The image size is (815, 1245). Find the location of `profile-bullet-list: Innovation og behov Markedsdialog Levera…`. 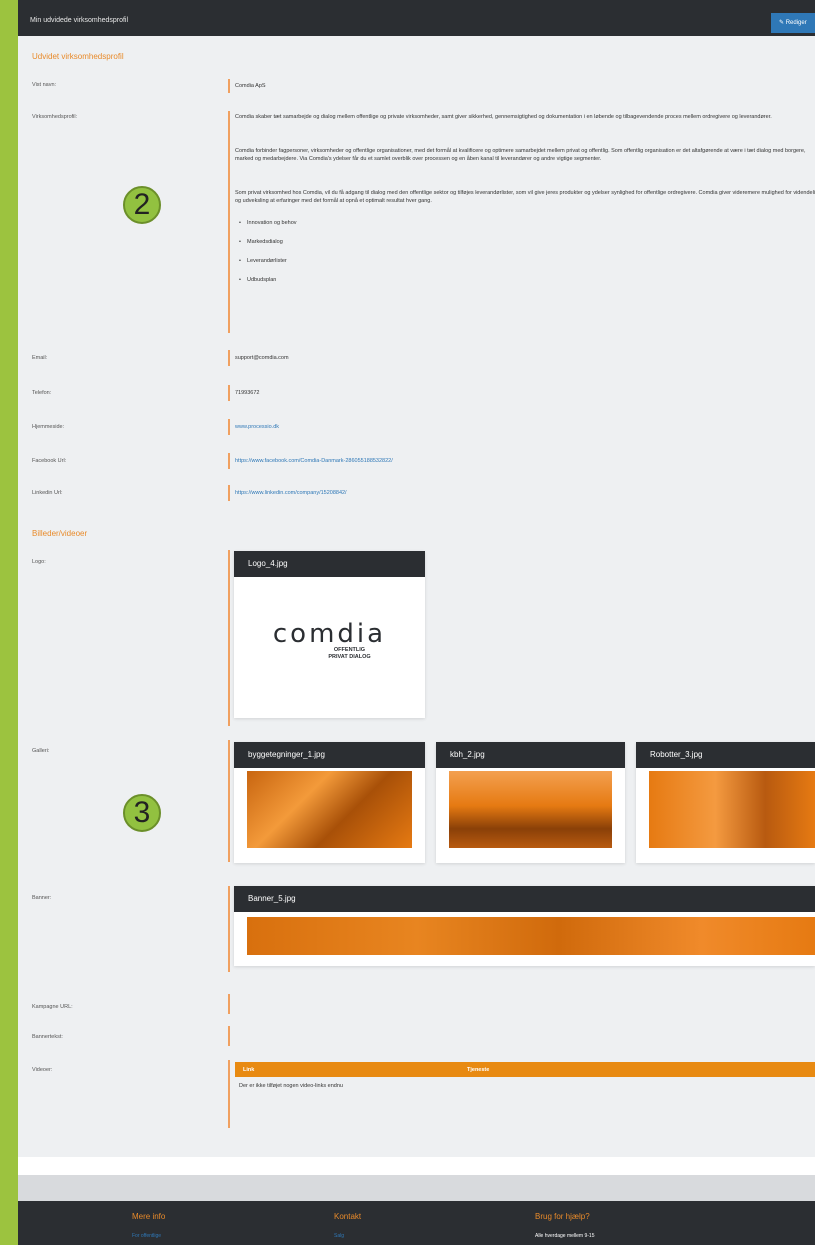

profile-bullet-list: Innovation og behov Markedsdialog Levera… is located at coordinates (527, 251).